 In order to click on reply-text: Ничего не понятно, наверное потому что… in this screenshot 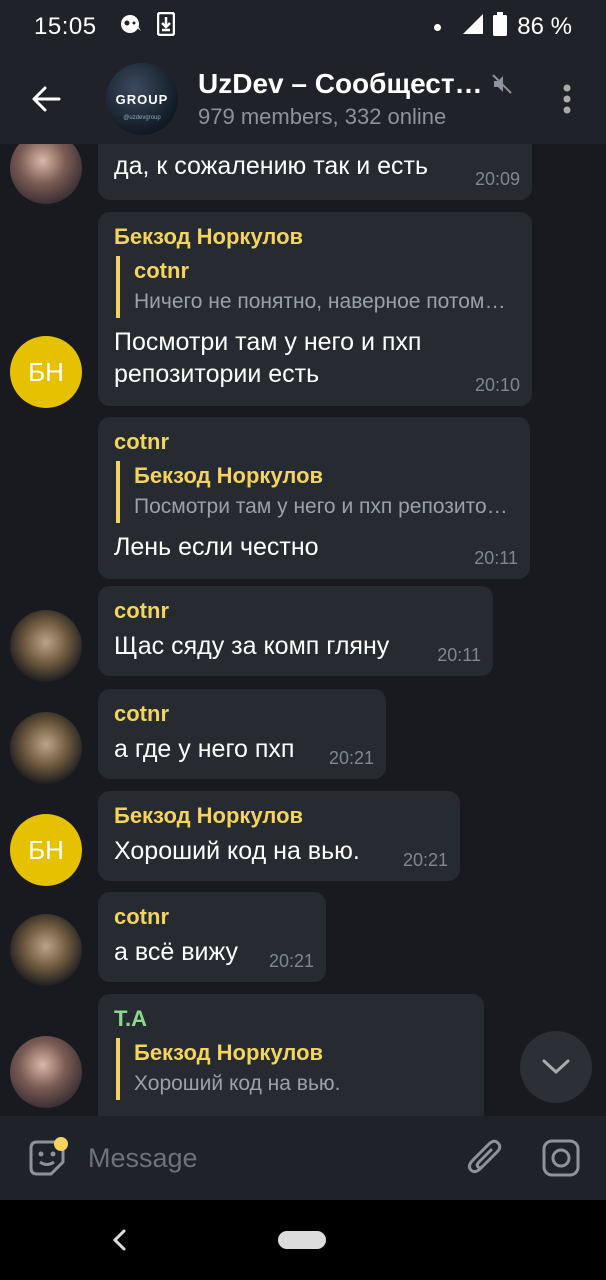, I will do `click(325, 301)`.